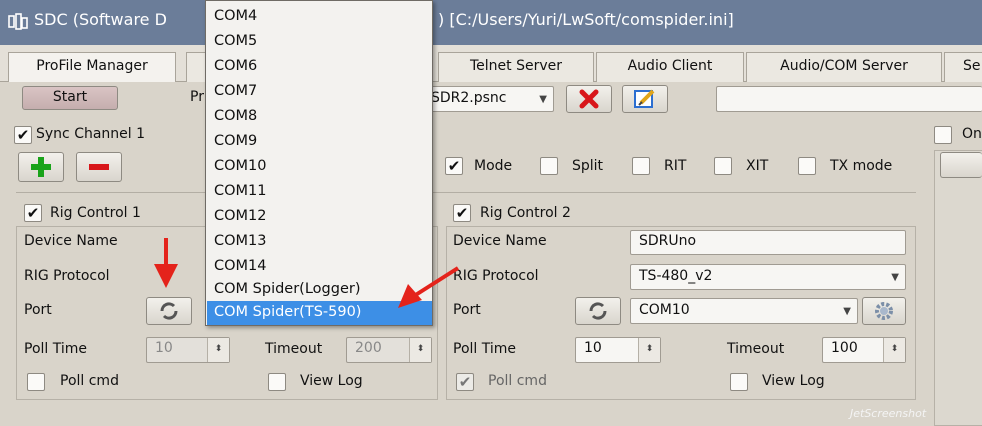  What do you see at coordinates (429, 287) in the screenshot?
I see `red-arrow-diagonal` at bounding box center [429, 287].